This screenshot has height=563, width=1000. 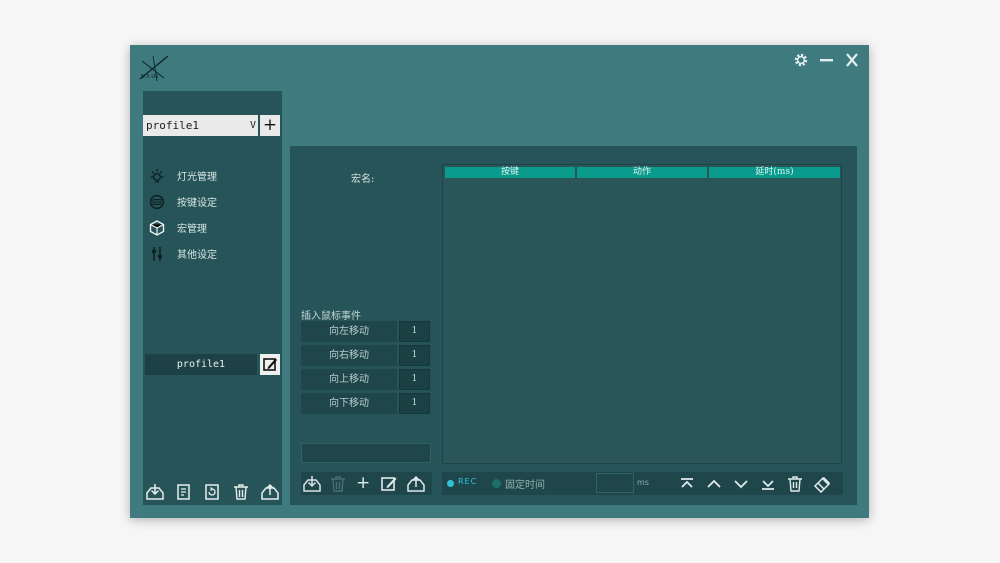 I want to click on move-down-icon, so click(x=741, y=484).